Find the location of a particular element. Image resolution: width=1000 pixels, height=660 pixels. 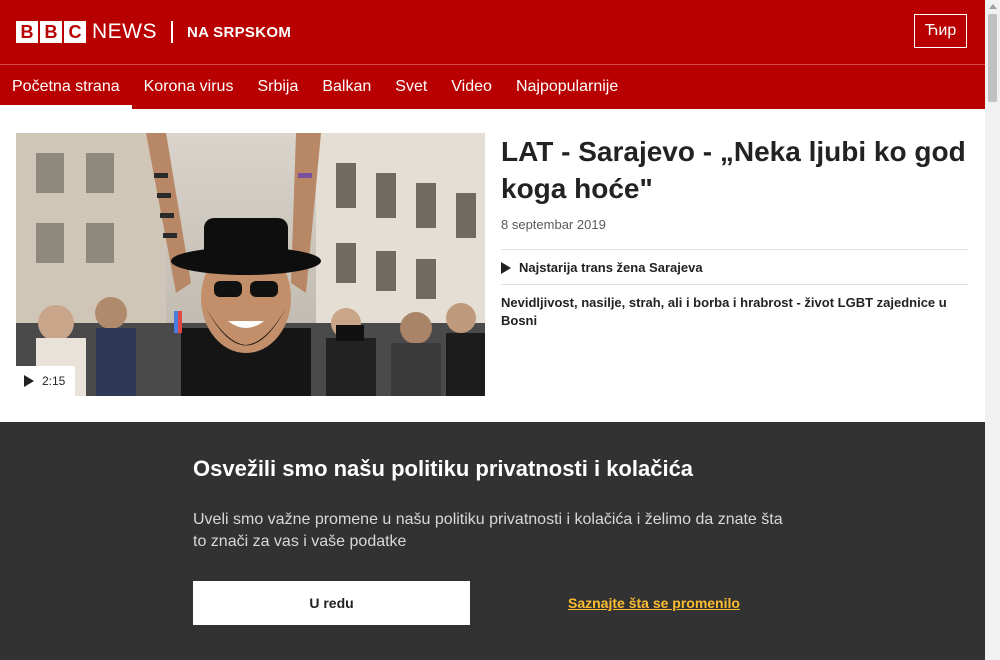

video-duration: 2:15 is located at coordinates (54, 381).